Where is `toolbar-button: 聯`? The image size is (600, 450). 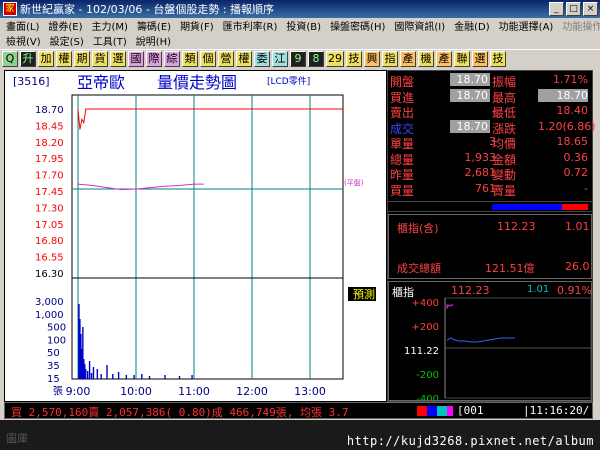 toolbar-button: 聯 is located at coordinates (462, 59).